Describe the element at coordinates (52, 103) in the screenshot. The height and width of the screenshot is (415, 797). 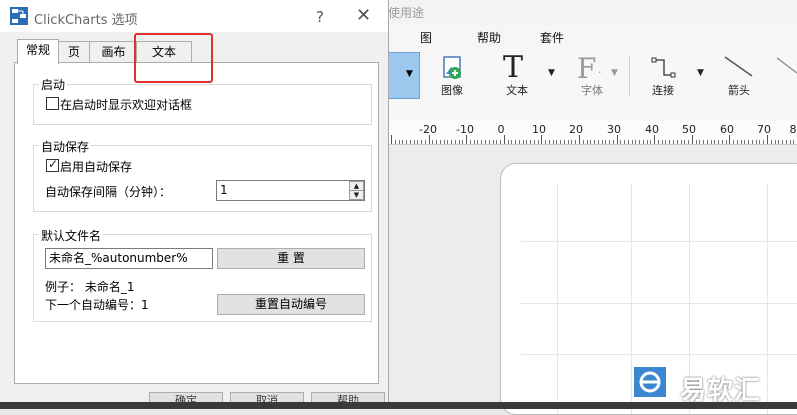
I see `show-welcome-checkbox` at that location.